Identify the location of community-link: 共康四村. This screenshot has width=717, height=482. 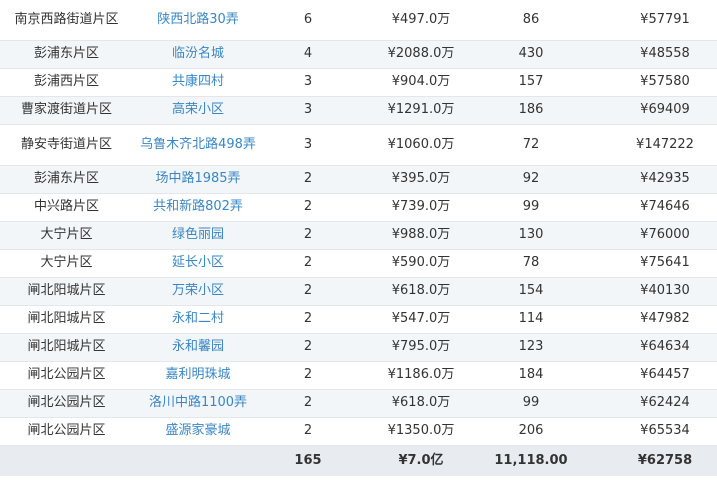
(198, 81).